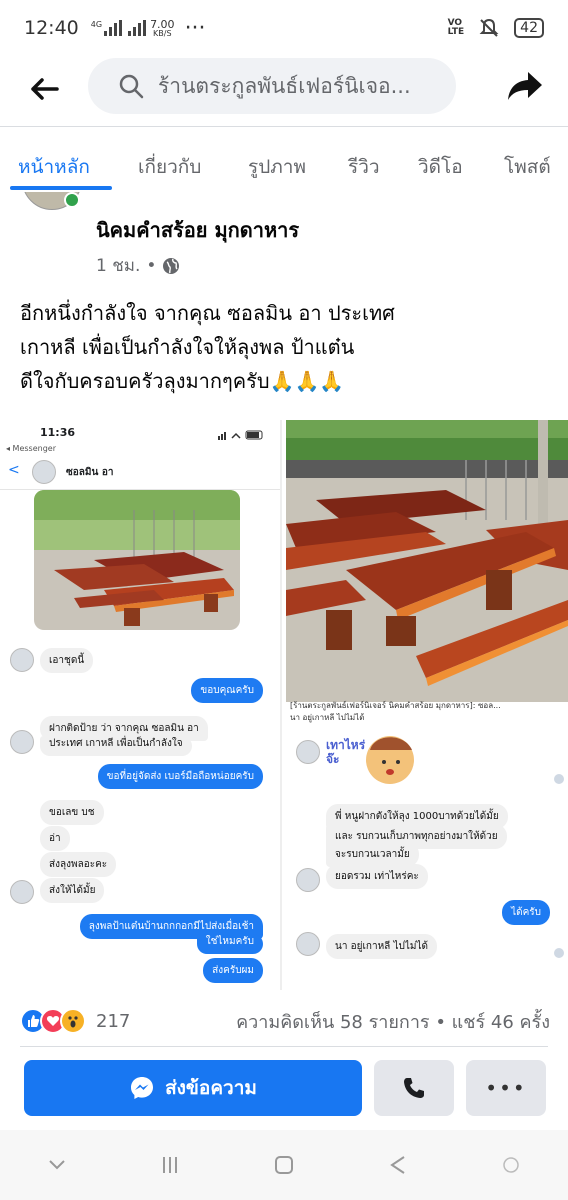 Image resolution: width=568 pixels, height=1200 pixels. I want to click on screenshot-contact-name: ซอลมิน อา, so click(90, 472).